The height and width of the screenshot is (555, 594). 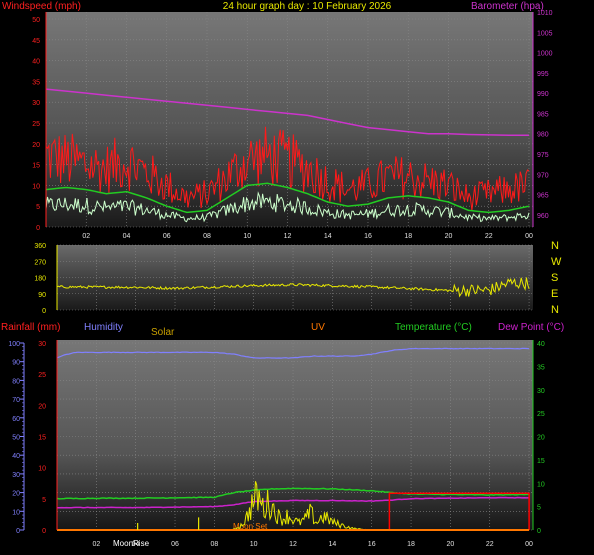 I want to click on temperature-tick-label: 20, so click(x=541, y=438).